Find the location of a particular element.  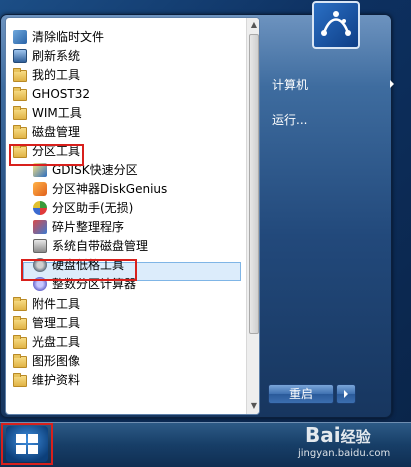

menu-item-label: 刷新系统 is located at coordinates (56, 56).